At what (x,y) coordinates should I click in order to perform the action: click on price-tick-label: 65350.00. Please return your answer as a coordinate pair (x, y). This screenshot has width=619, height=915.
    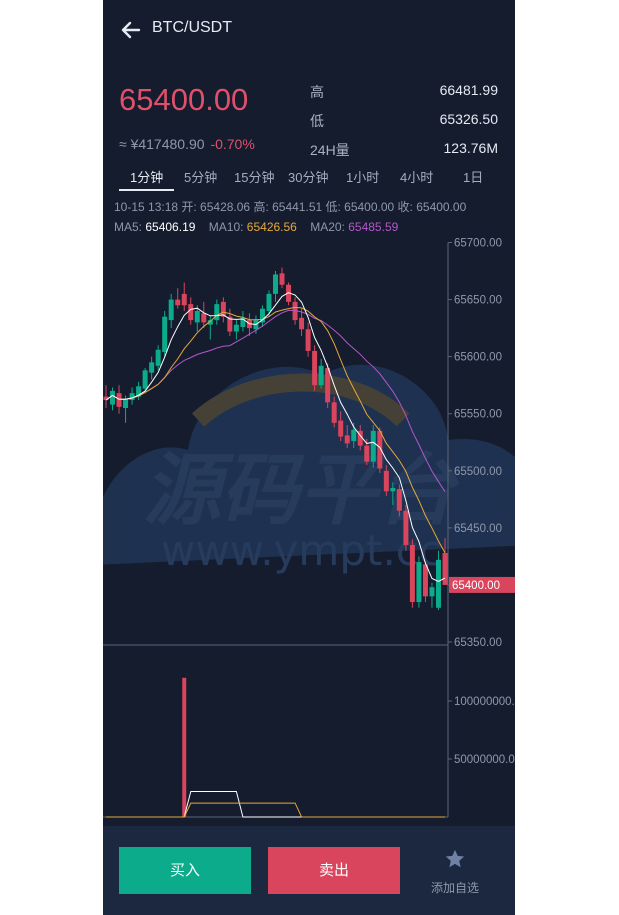
    Looking at the image, I should click on (478, 643).